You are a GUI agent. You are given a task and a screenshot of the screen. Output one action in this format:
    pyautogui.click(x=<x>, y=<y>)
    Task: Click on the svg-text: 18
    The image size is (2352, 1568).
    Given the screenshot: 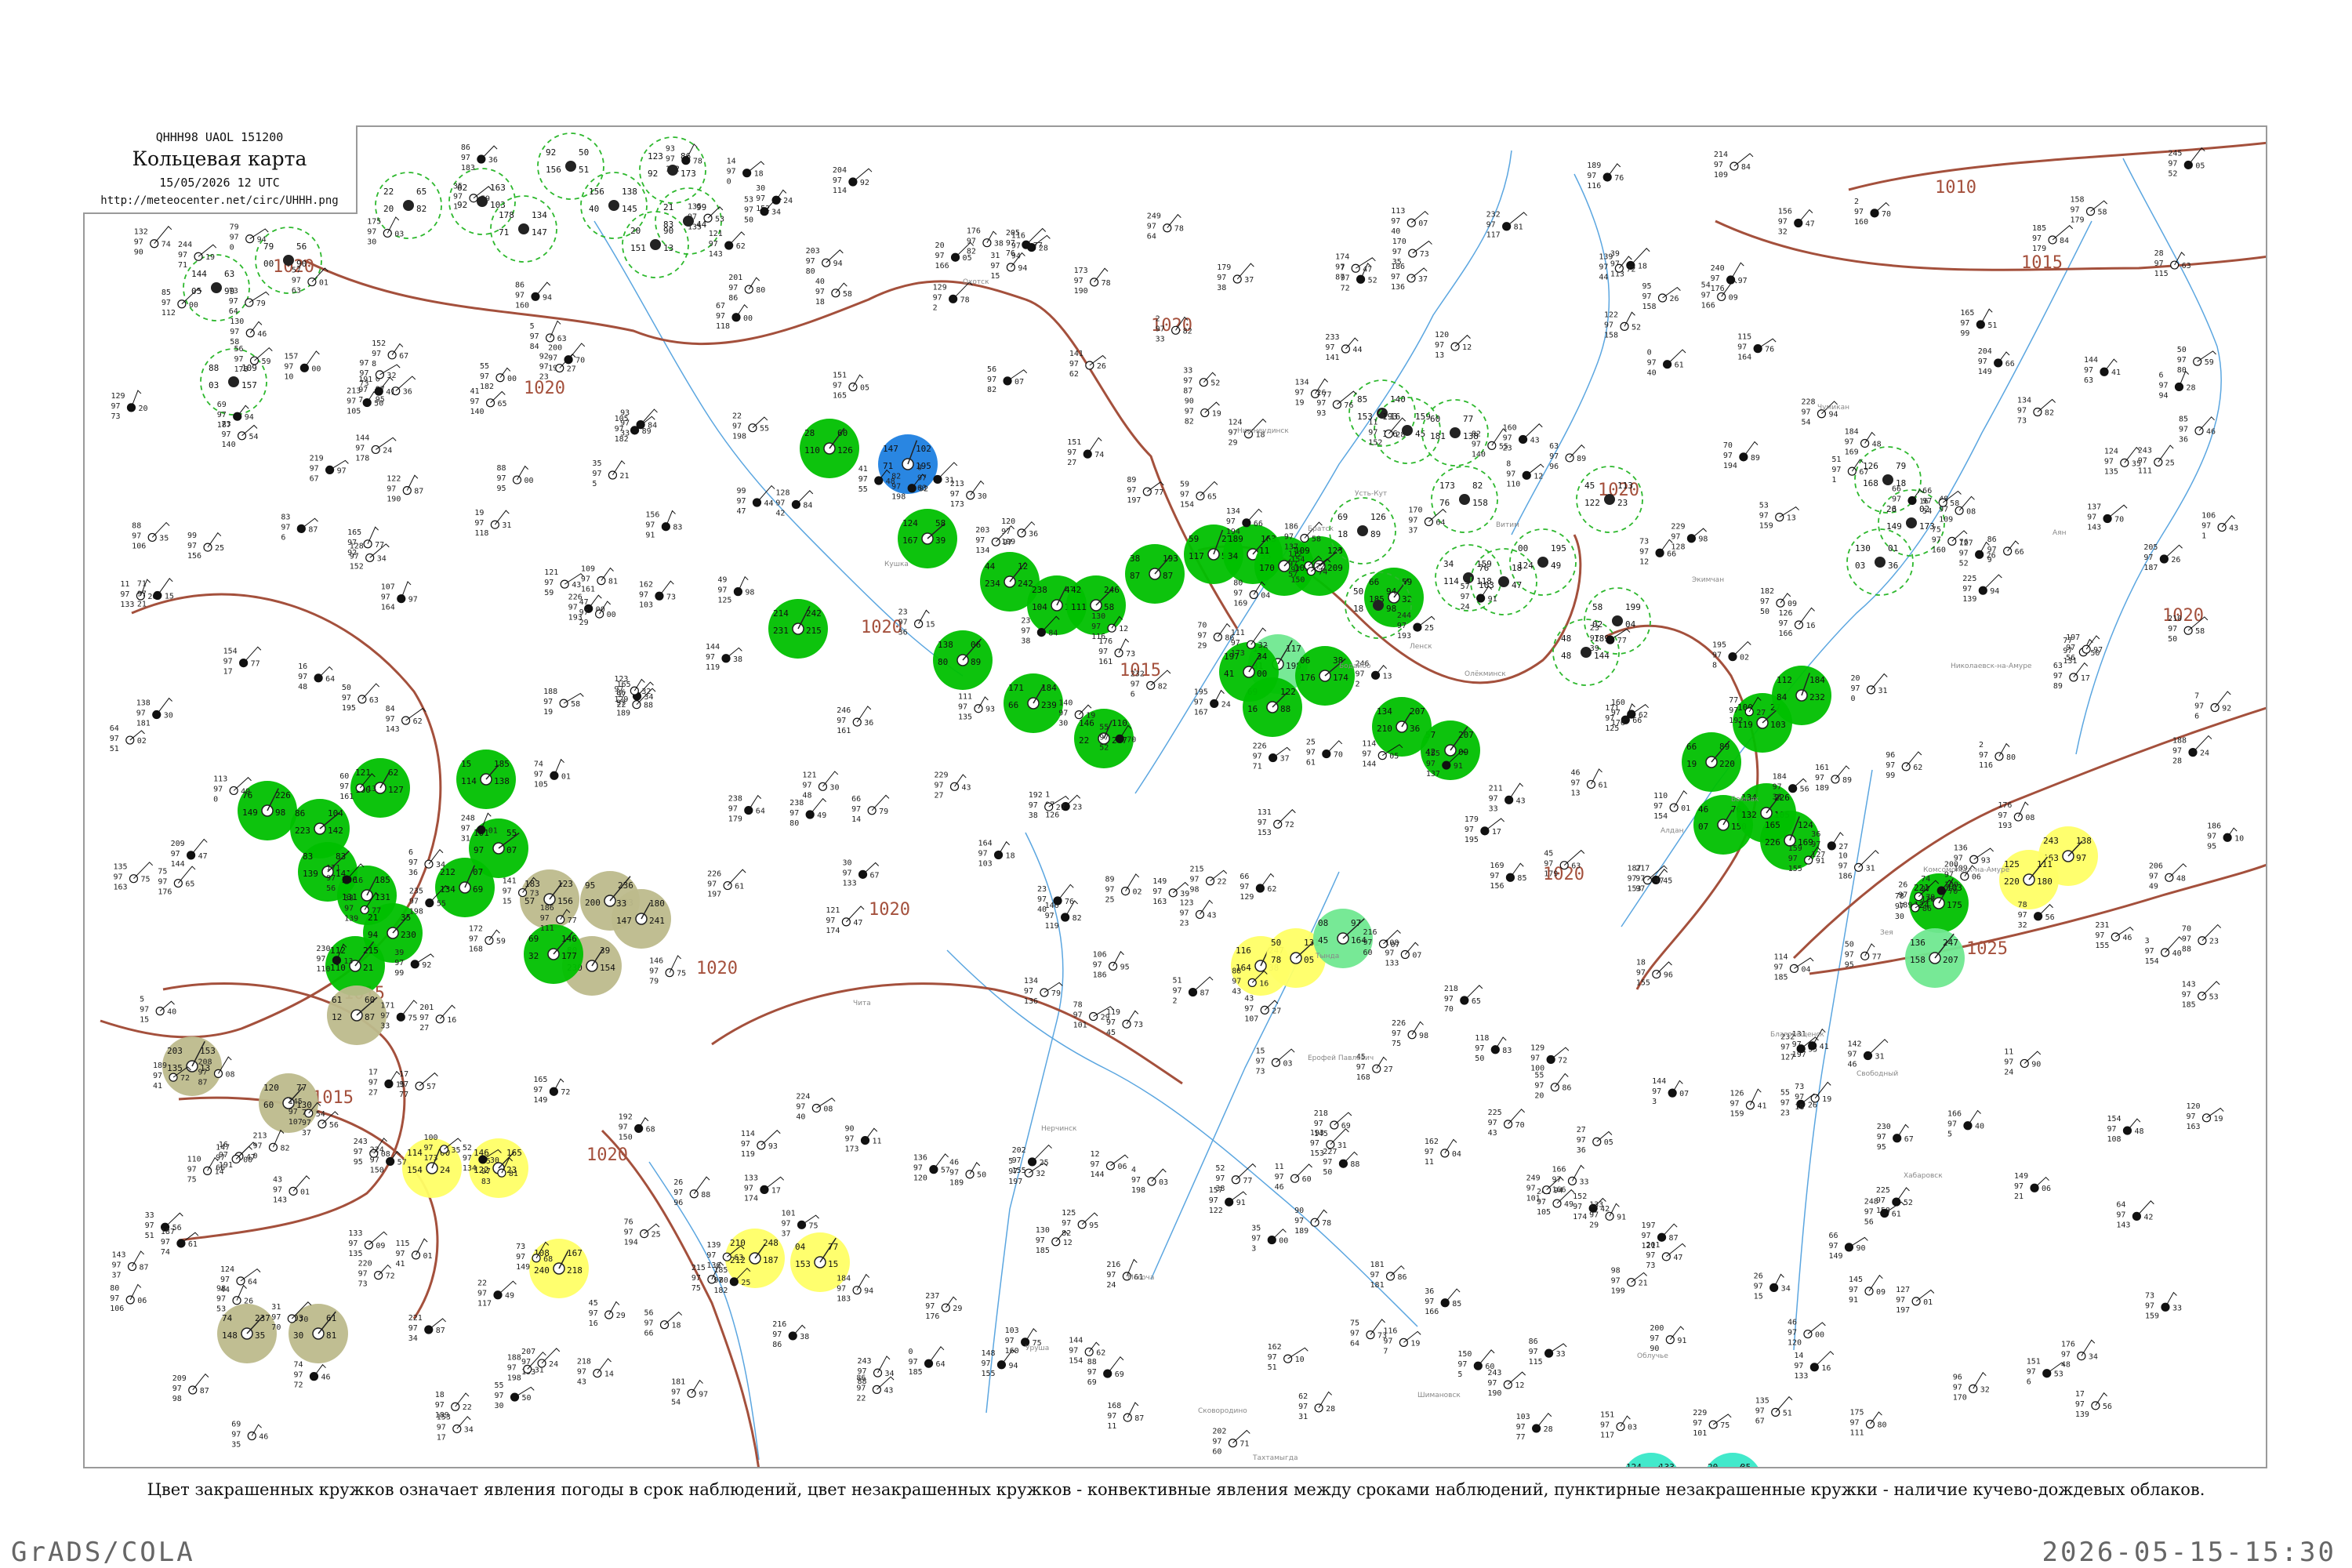 What is the action you would take?
    pyautogui.click(x=759, y=174)
    